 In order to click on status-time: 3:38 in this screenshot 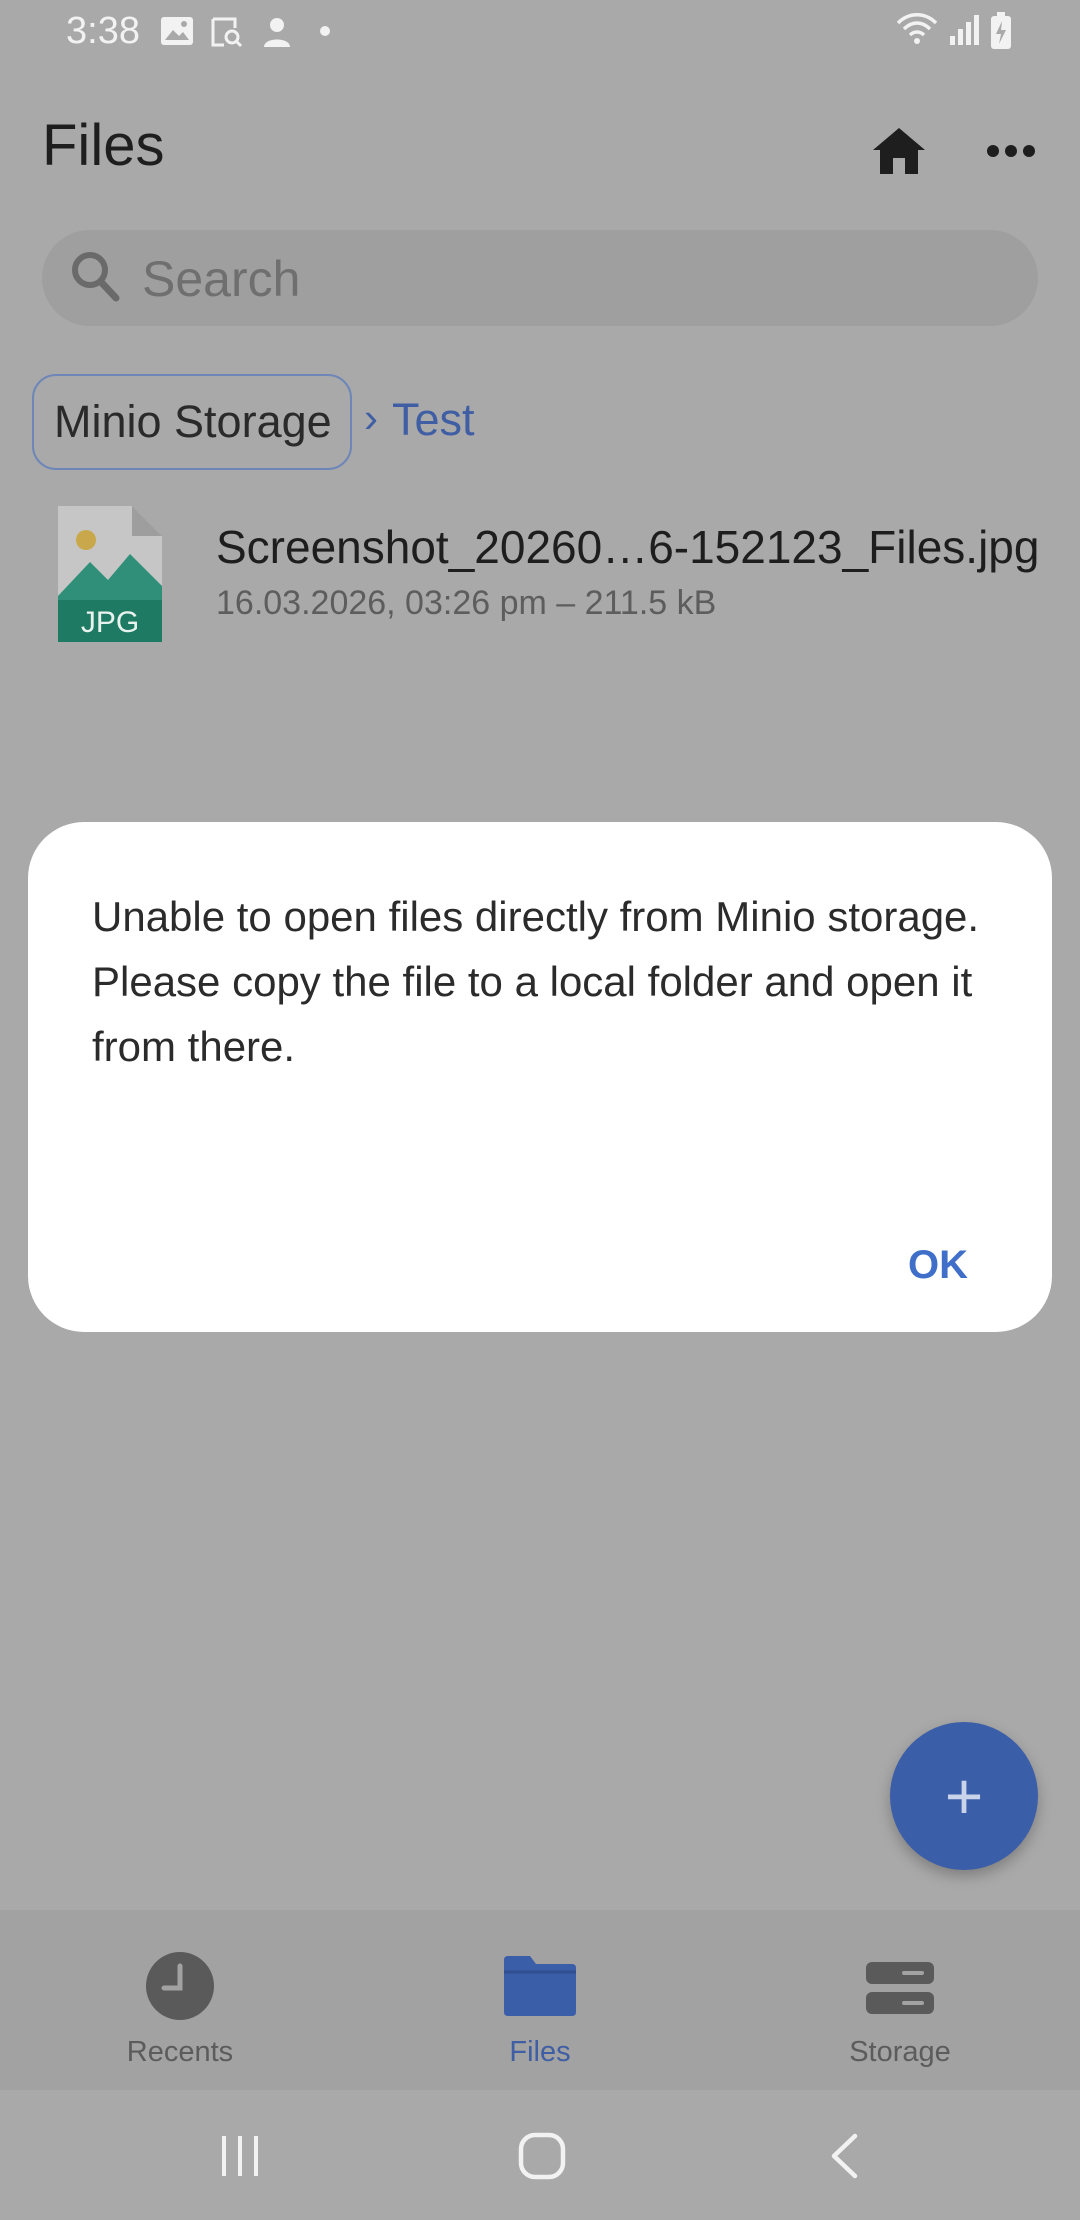, I will do `click(103, 31)`.